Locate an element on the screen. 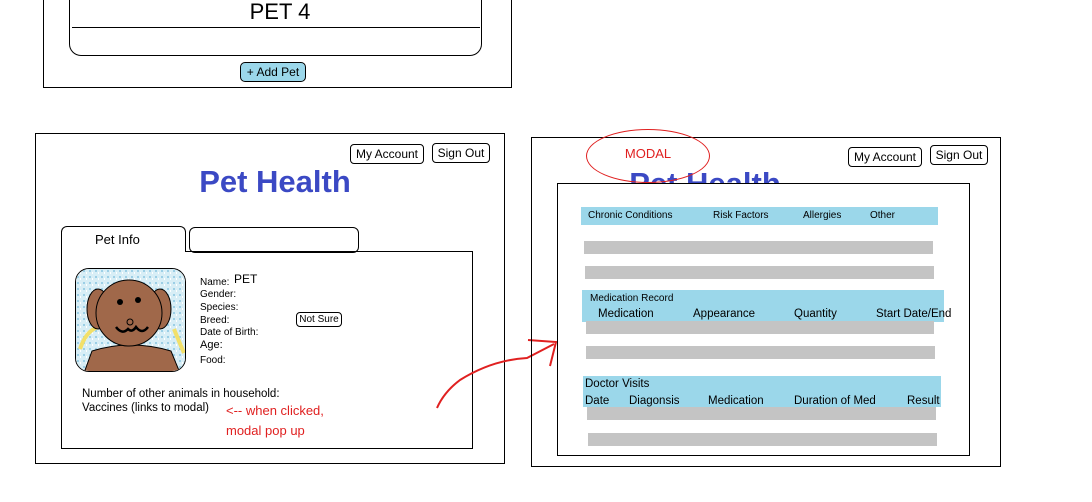 This screenshot has width=1092, height=502. annotation-modal-popup: modal pop up is located at coordinates (265, 430).